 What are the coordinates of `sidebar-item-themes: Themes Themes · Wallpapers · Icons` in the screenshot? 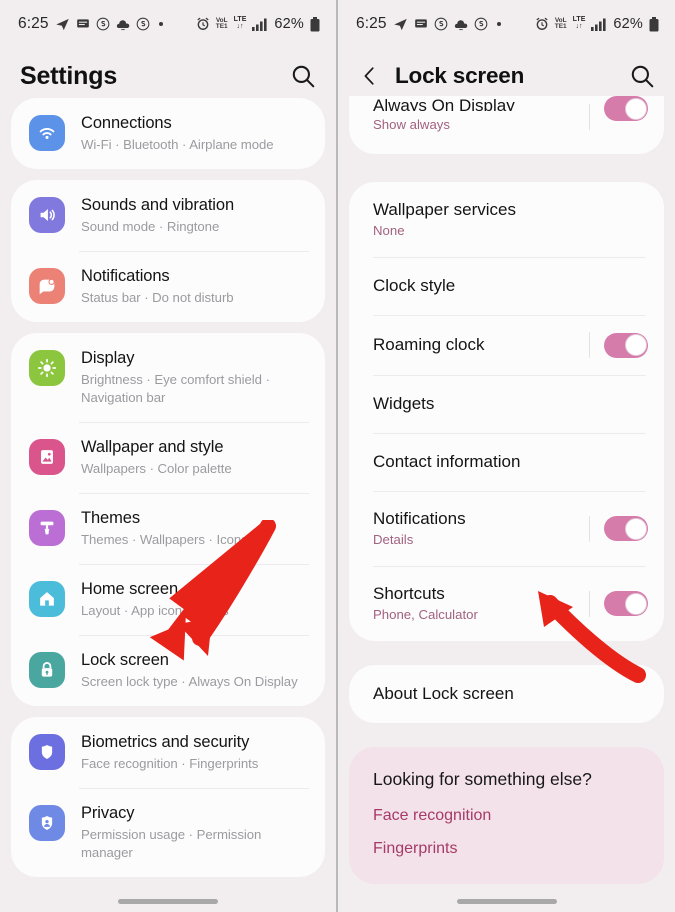 It's located at (168, 528).